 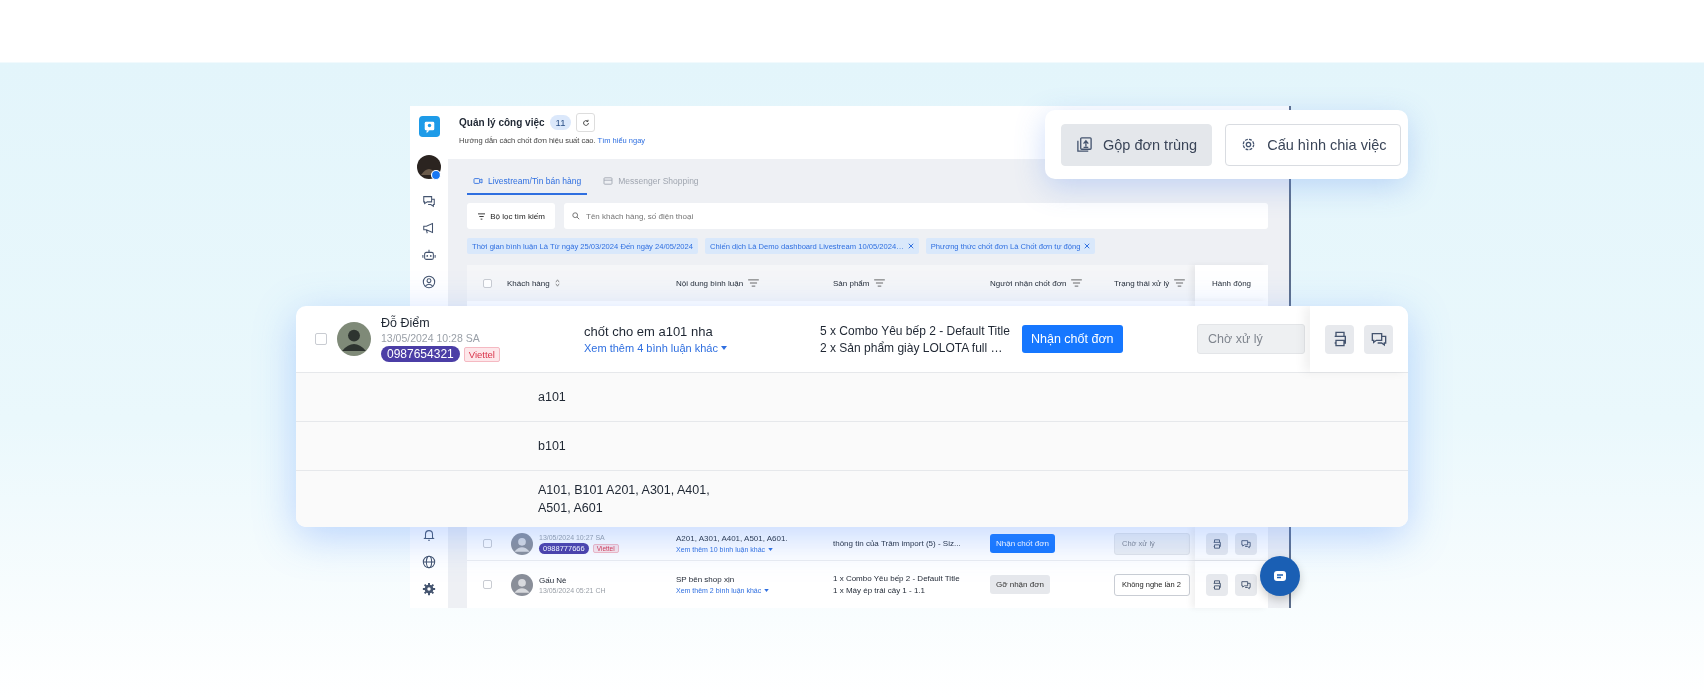 What do you see at coordinates (1142, 283) in the screenshot?
I see `column-header: Trạng thái xử lý` at bounding box center [1142, 283].